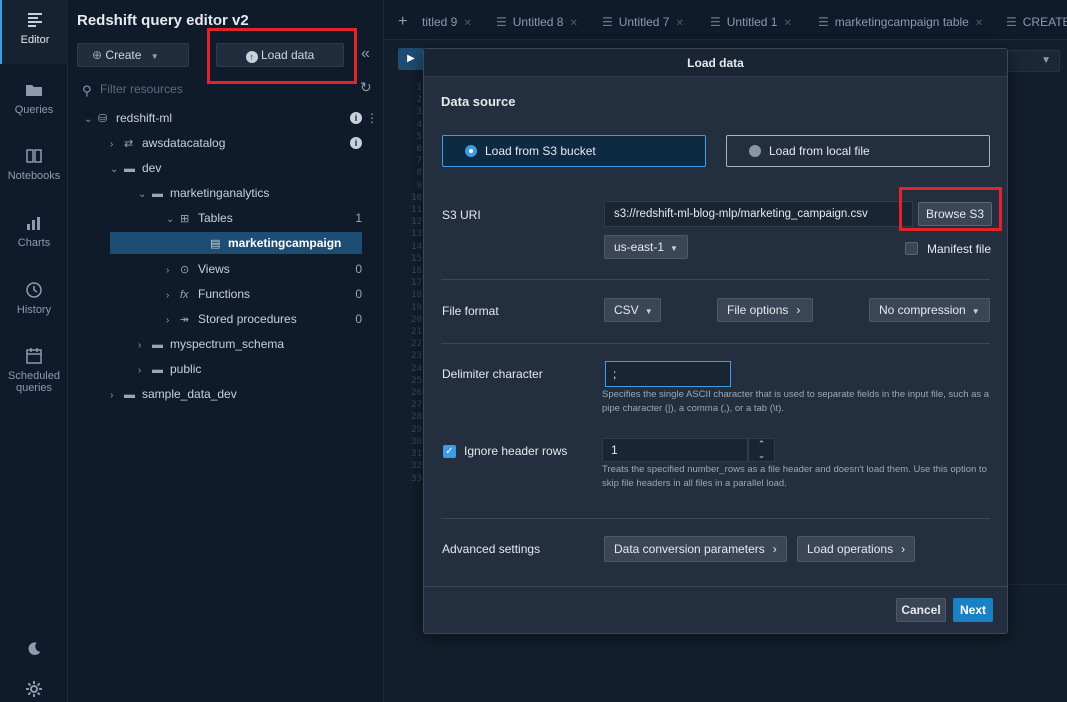  Describe the element at coordinates (646, 247) in the screenshot. I see `region-select: us-east-1 ▼` at that location.